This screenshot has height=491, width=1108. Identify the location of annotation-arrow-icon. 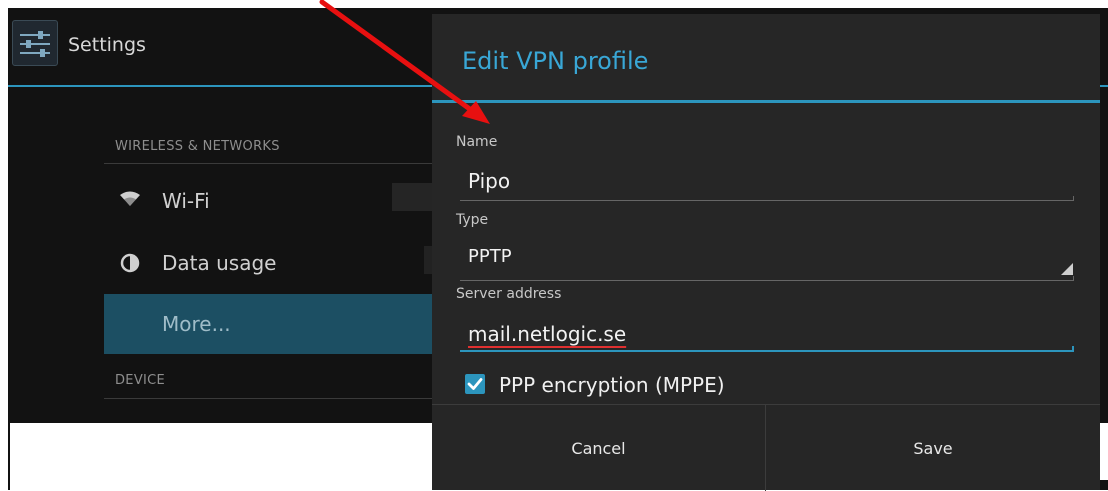
(404, 62).